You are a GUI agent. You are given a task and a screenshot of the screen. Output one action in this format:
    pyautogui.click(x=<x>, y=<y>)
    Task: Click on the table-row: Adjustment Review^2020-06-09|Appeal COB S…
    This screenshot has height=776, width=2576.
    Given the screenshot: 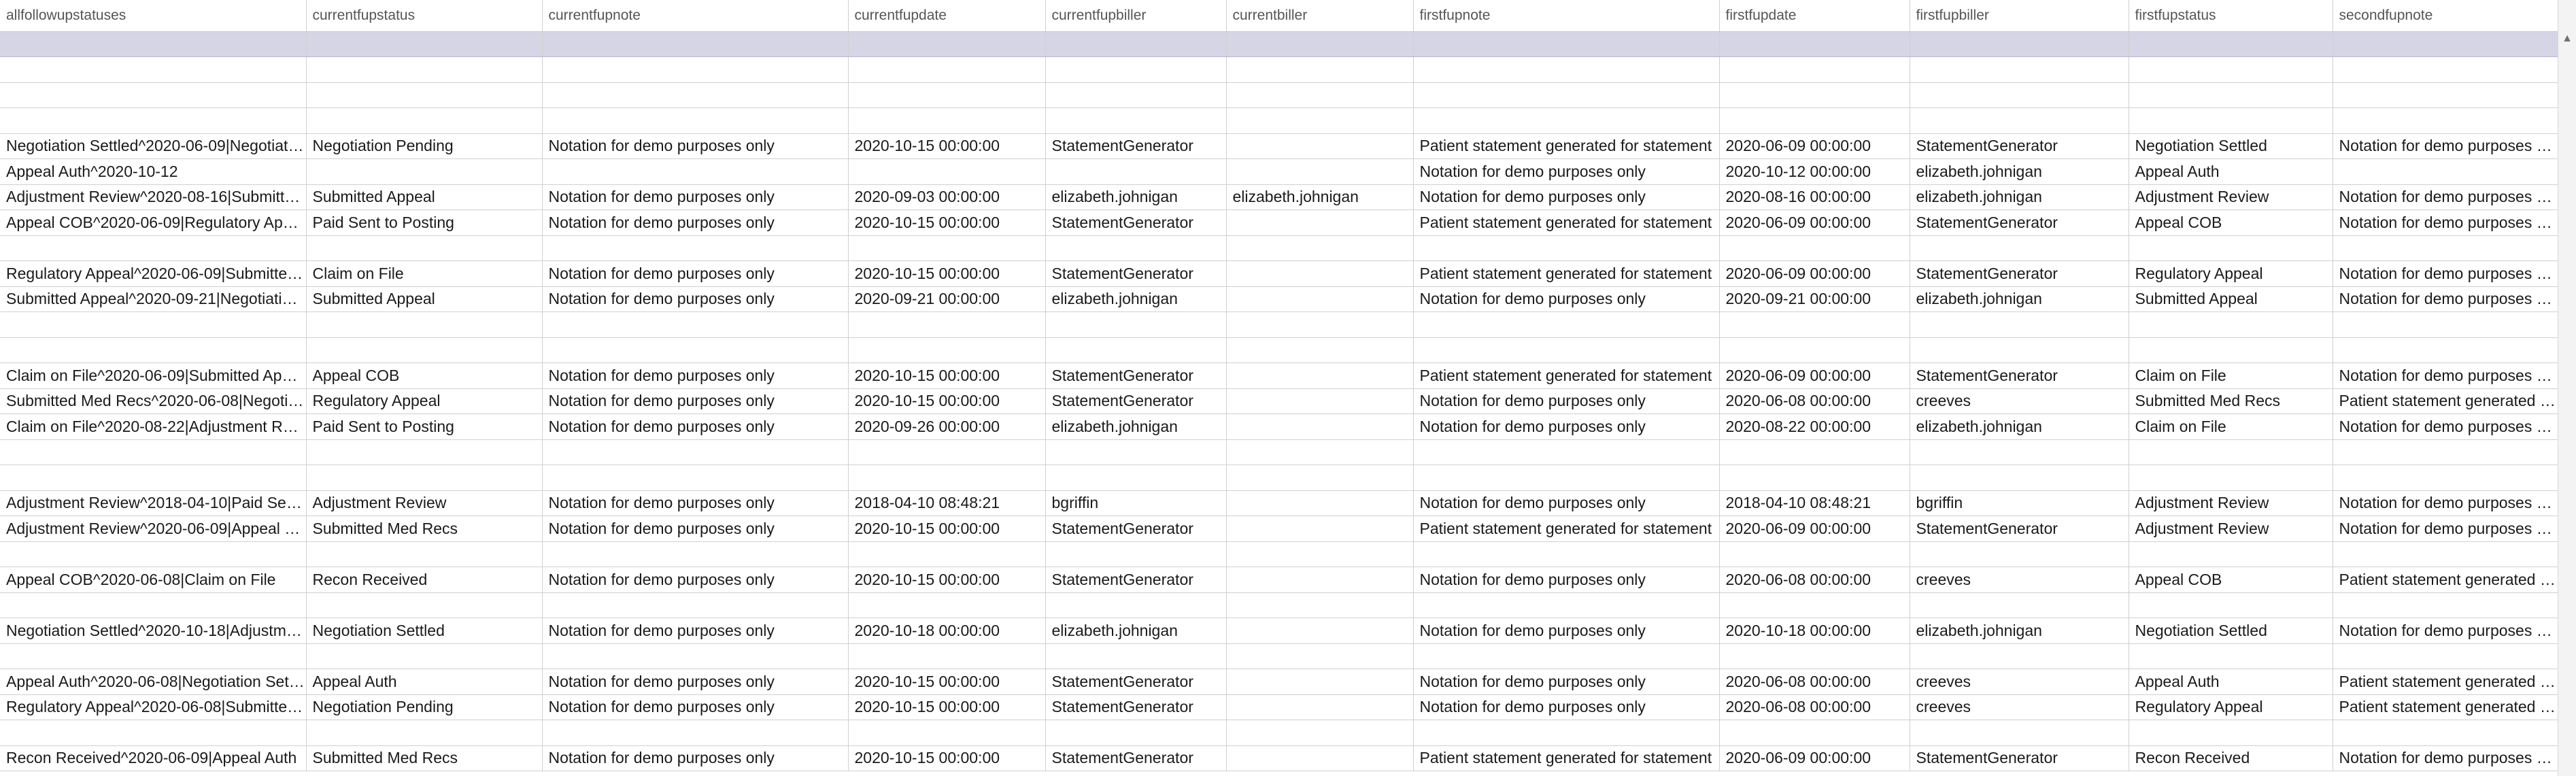 What is the action you would take?
    pyautogui.click(x=1279, y=529)
    